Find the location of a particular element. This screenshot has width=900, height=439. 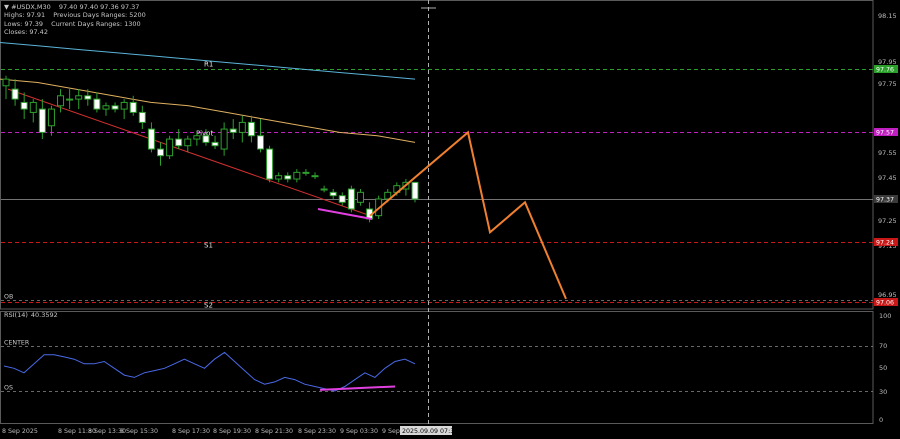

price-axis-tick: 96.95 is located at coordinates (887, 295).